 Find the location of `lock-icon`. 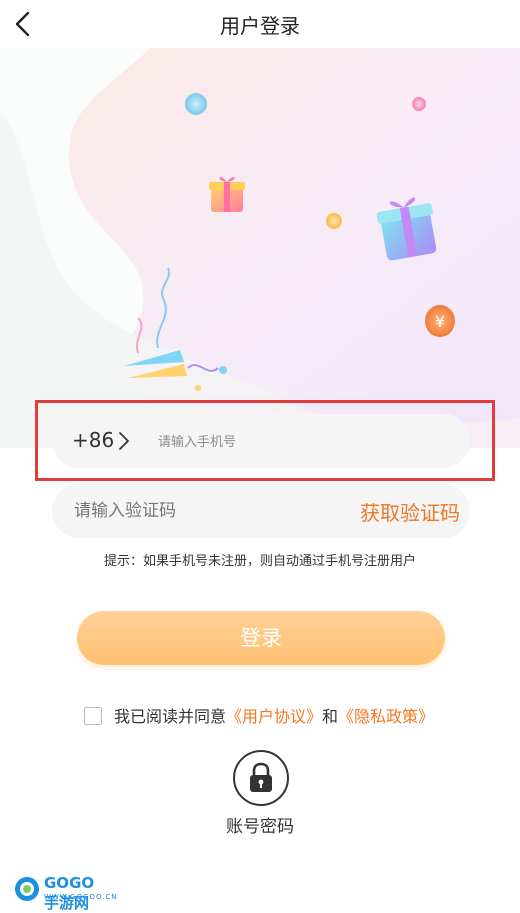

lock-icon is located at coordinates (261, 777).